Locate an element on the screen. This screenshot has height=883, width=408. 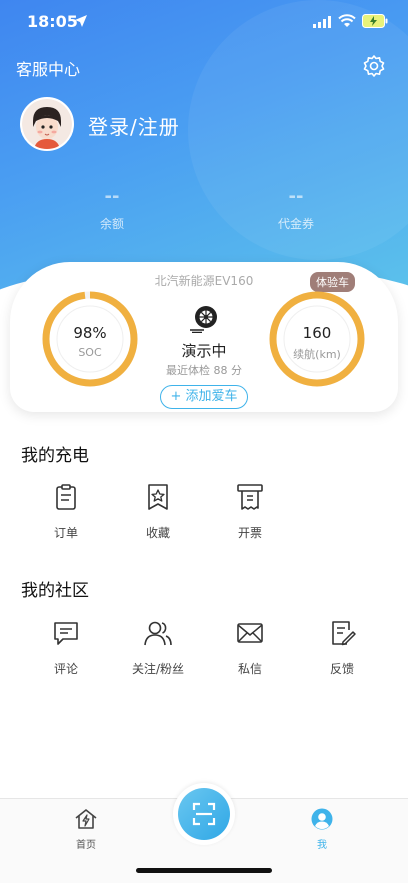
balance-value: -- is located at coordinates (112, 196).